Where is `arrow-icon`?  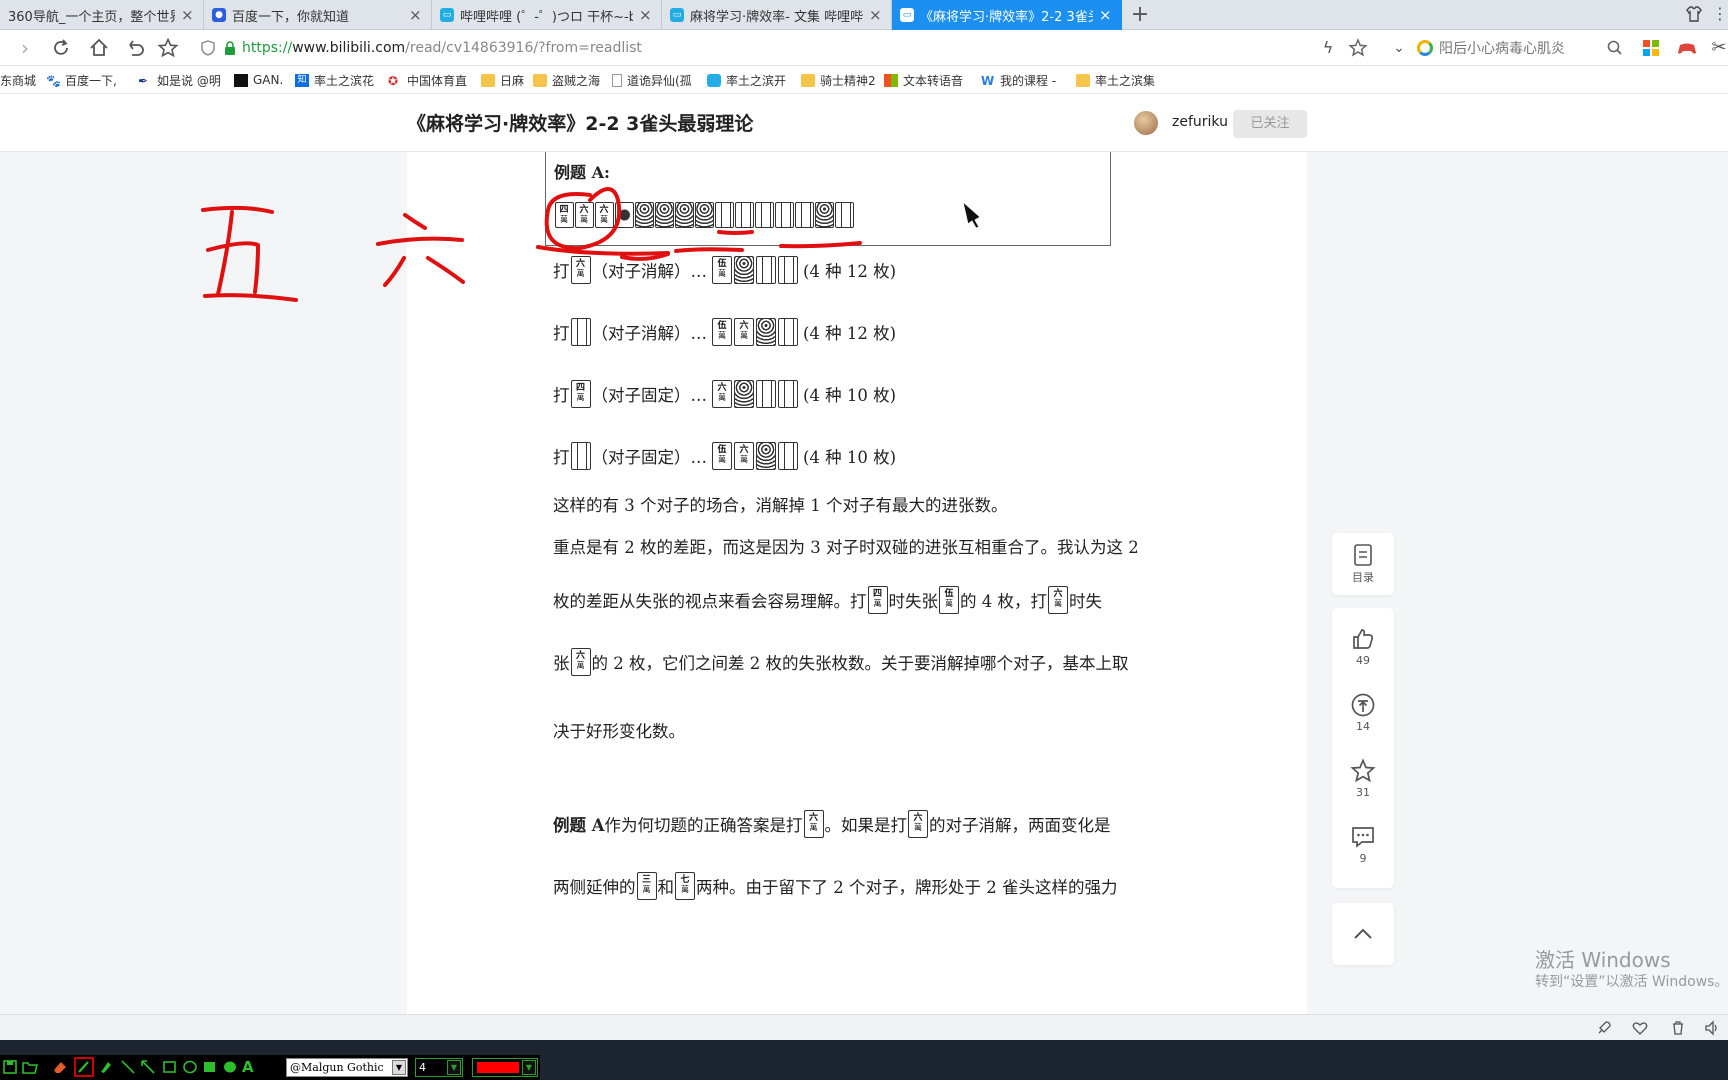
arrow-icon is located at coordinates (148, 1067).